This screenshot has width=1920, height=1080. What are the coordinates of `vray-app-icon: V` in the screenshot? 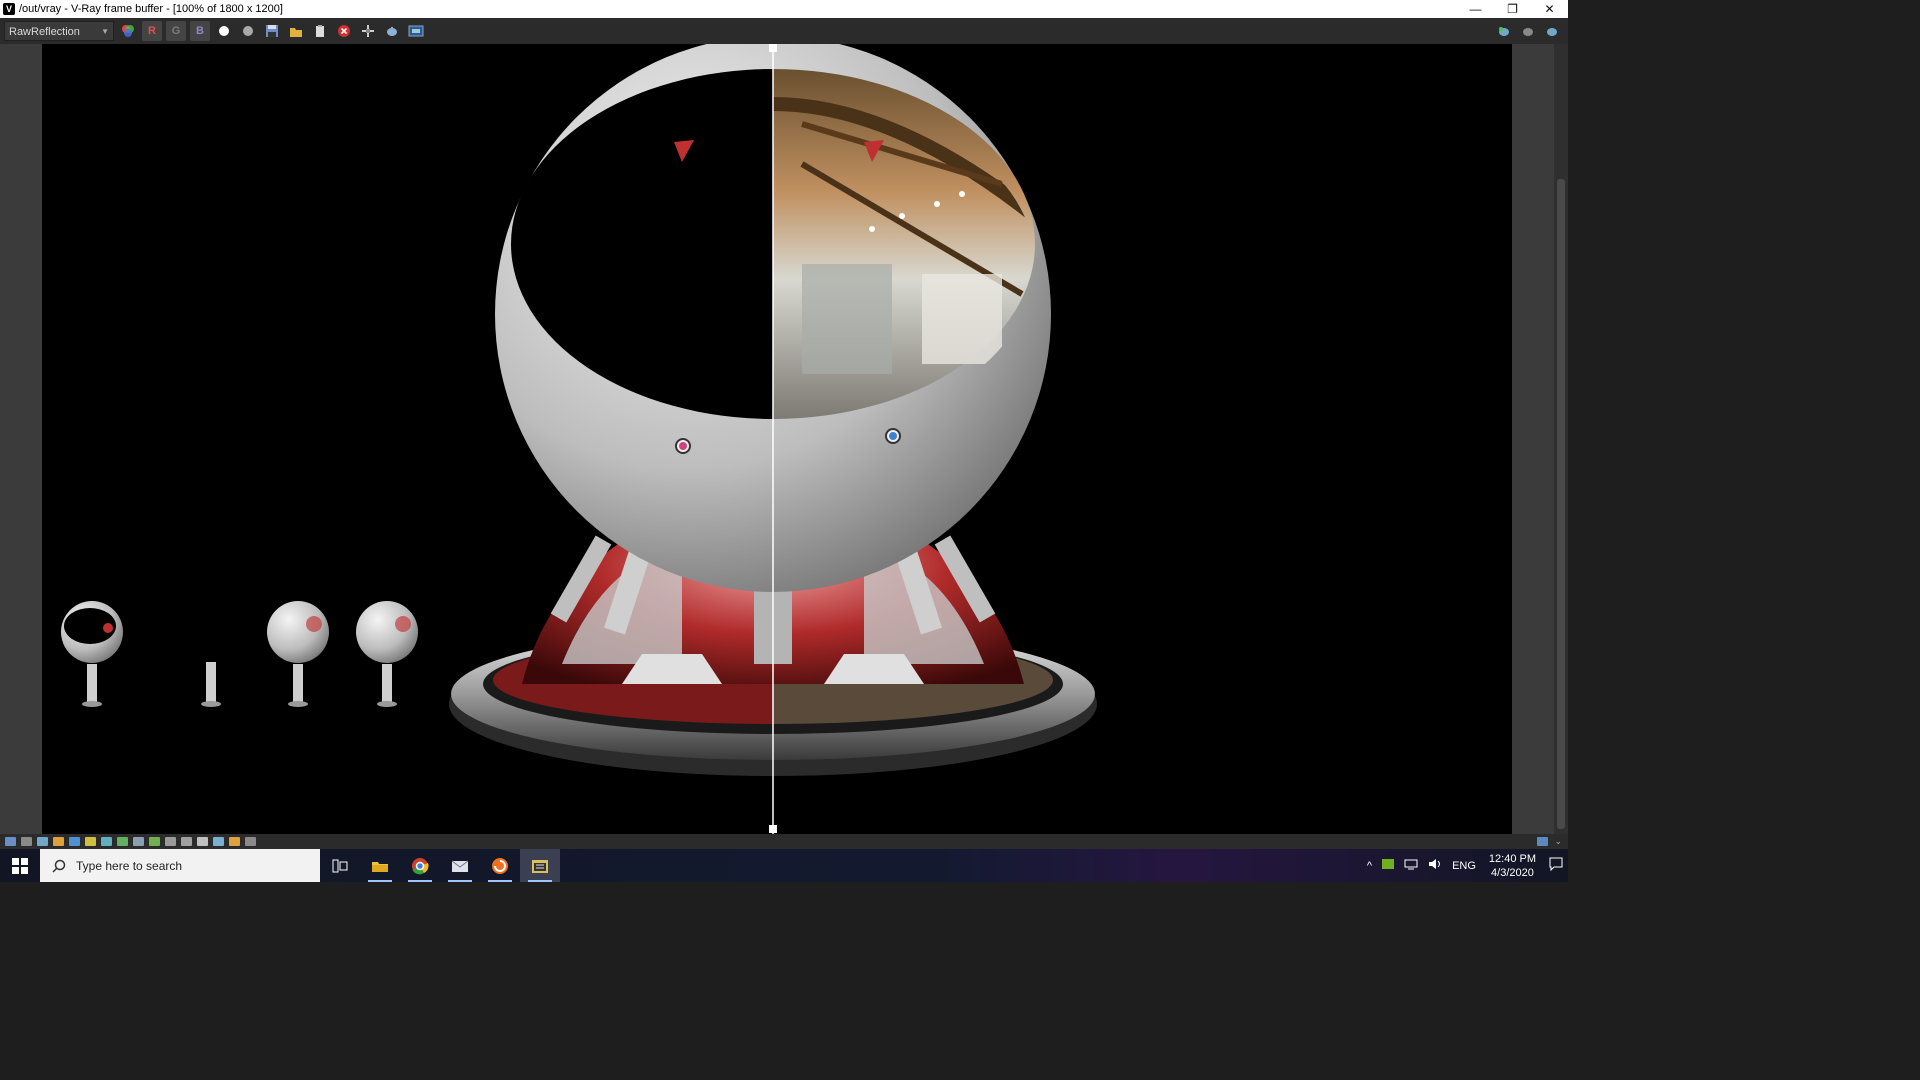 It's located at (9, 9).